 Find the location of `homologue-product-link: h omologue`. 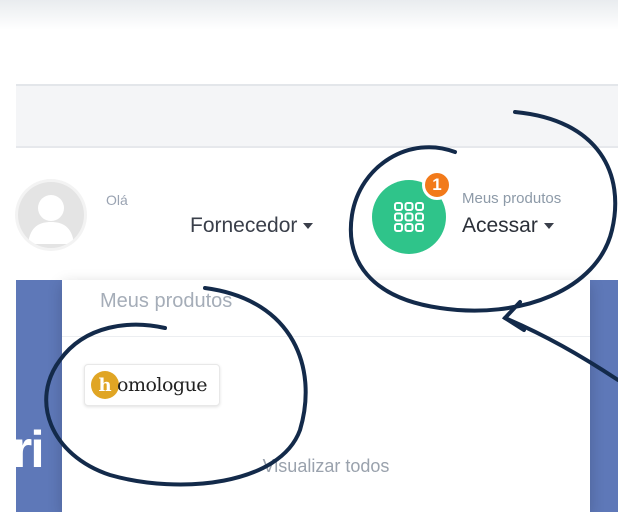

homologue-product-link: h omologue is located at coordinates (152, 385).